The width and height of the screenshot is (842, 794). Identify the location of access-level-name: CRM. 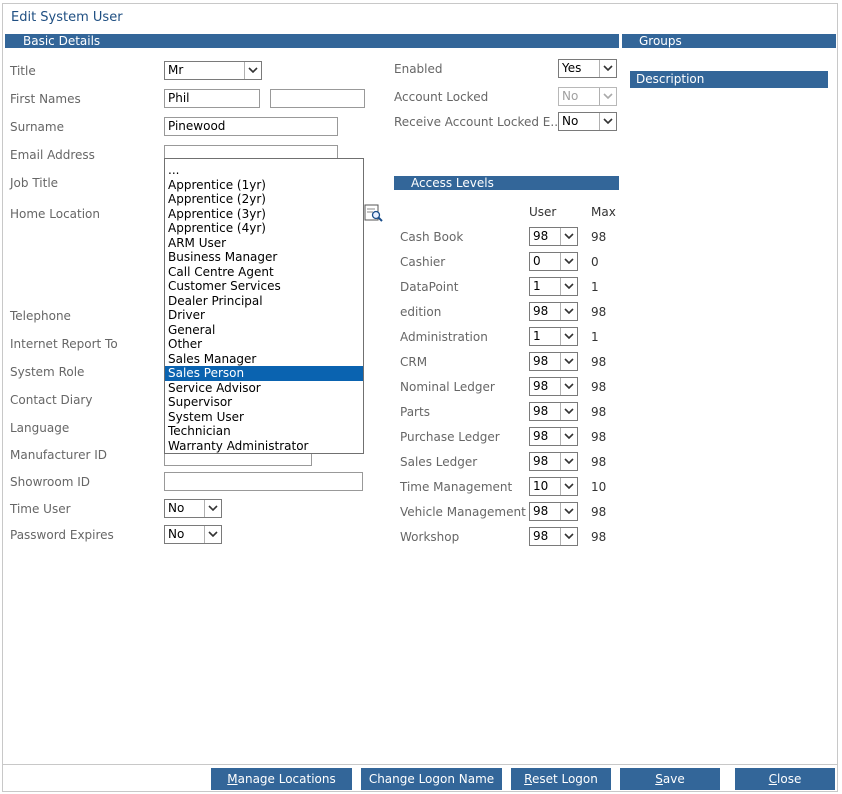
(414, 362).